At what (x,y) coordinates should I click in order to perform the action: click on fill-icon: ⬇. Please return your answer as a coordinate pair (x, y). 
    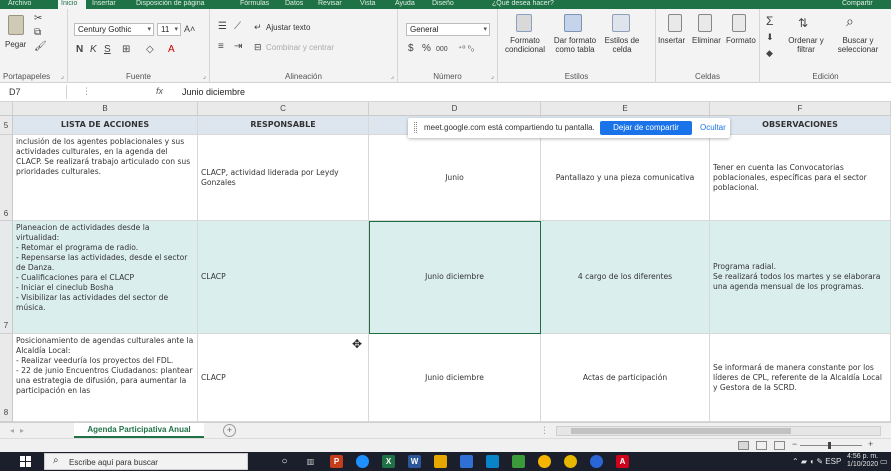
    Looking at the image, I should click on (770, 37).